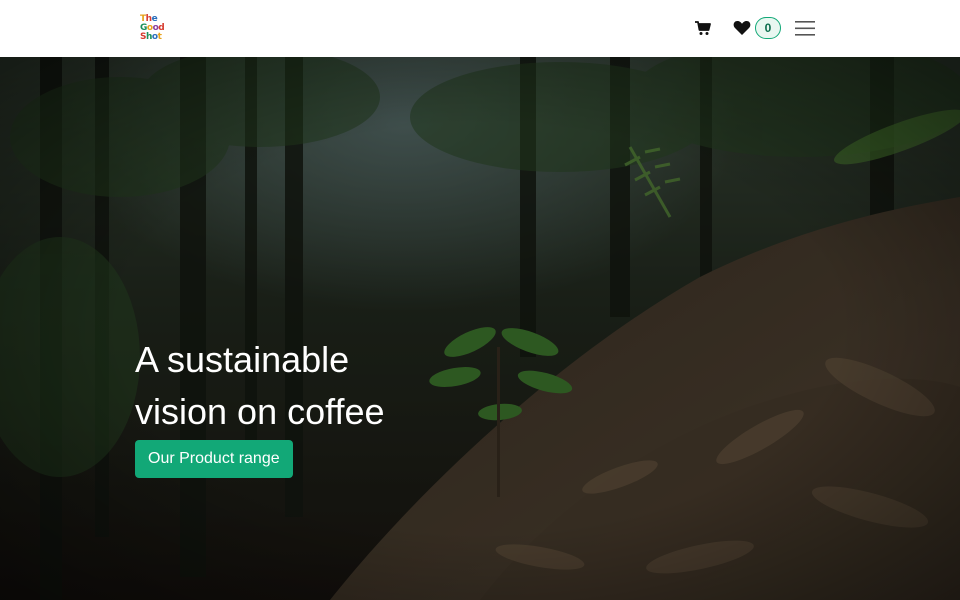 The width and height of the screenshot is (960, 600). I want to click on hamburger-menu-icon, so click(805, 28).